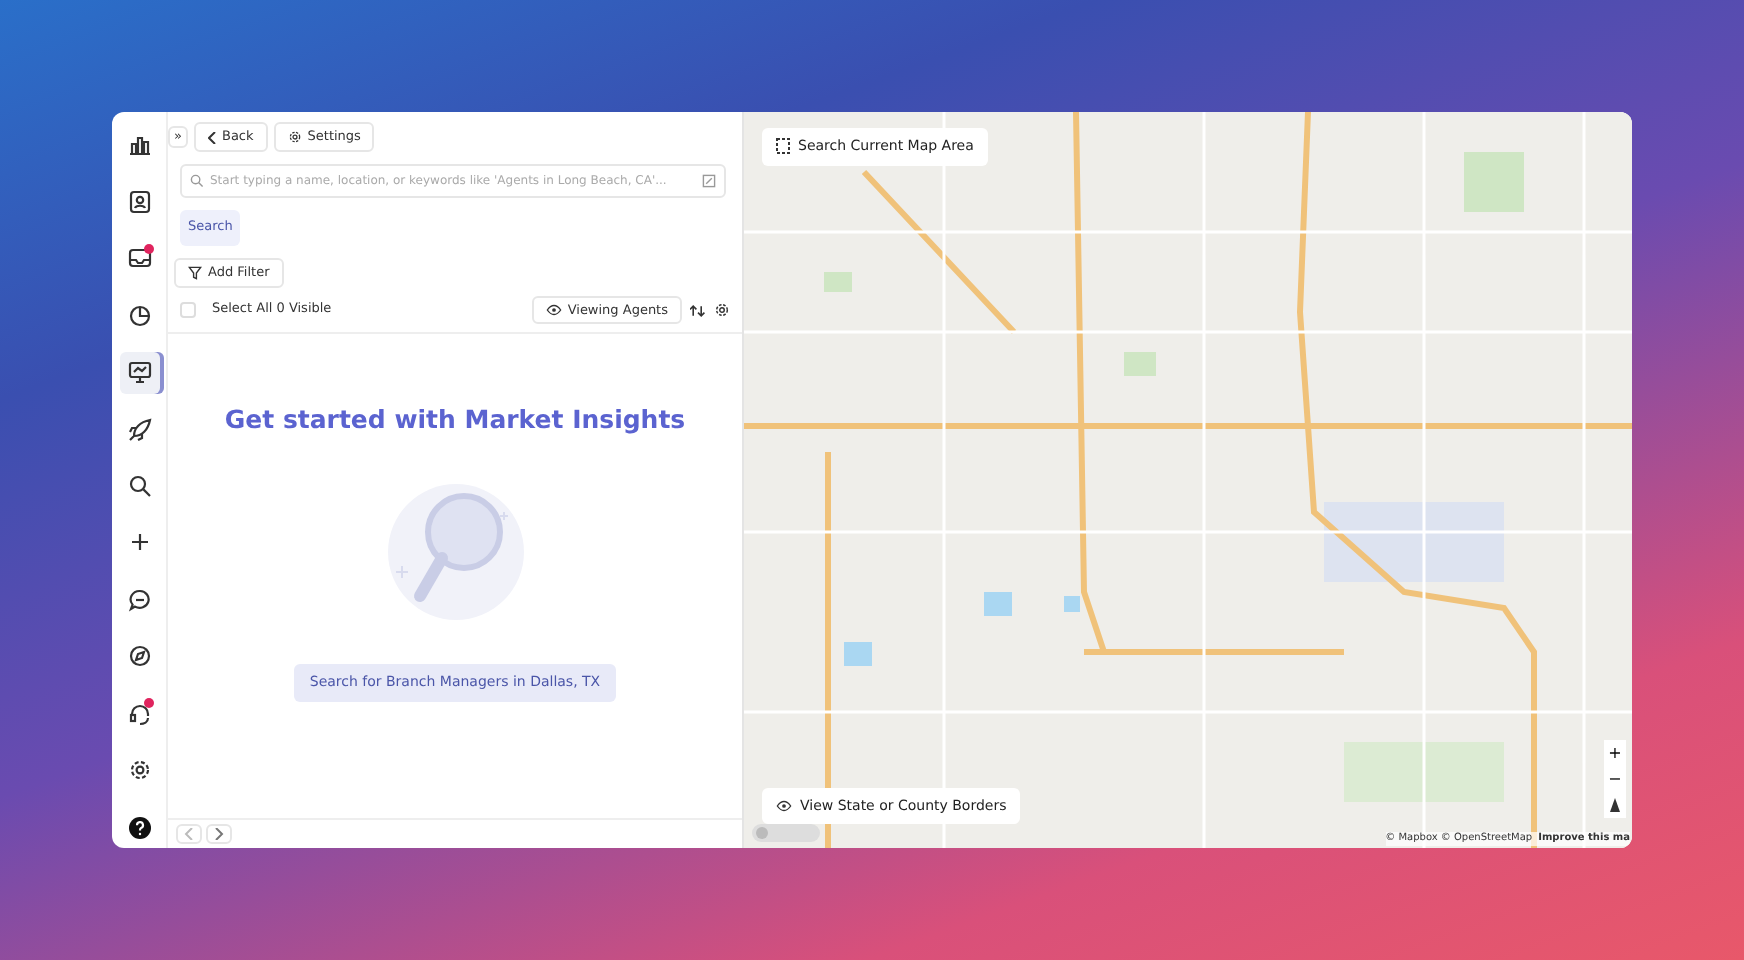 Image resolution: width=1744 pixels, height=960 pixels. Describe the element at coordinates (786, 833) in the screenshot. I see `map-logo-icon` at that location.